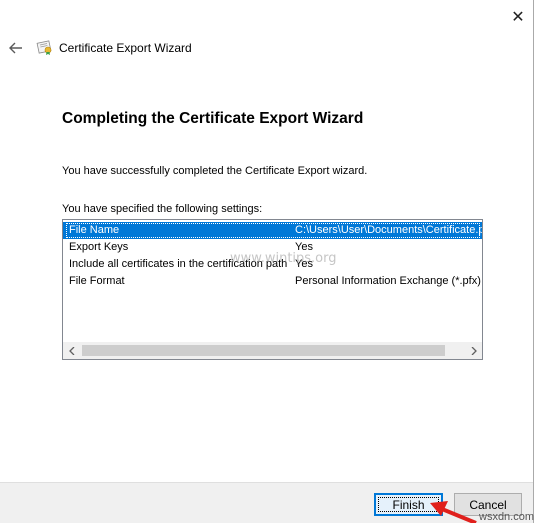  I want to click on close-button: ✕, so click(518, 17).